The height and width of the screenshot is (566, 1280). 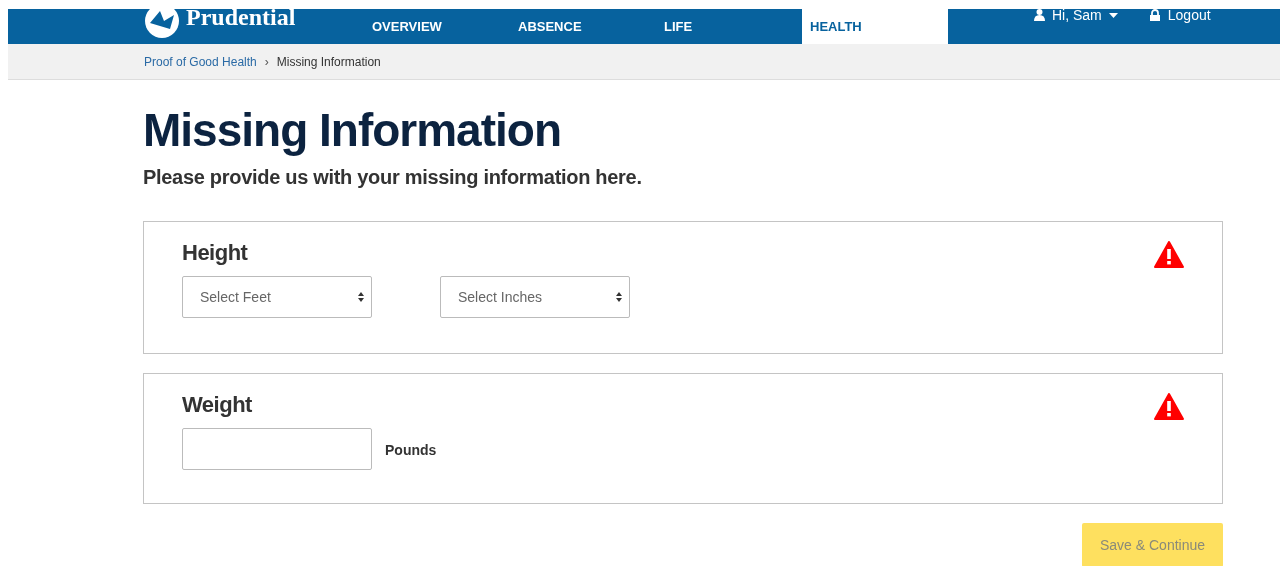 I want to click on select-field: Select Inches, so click(x=535, y=297).